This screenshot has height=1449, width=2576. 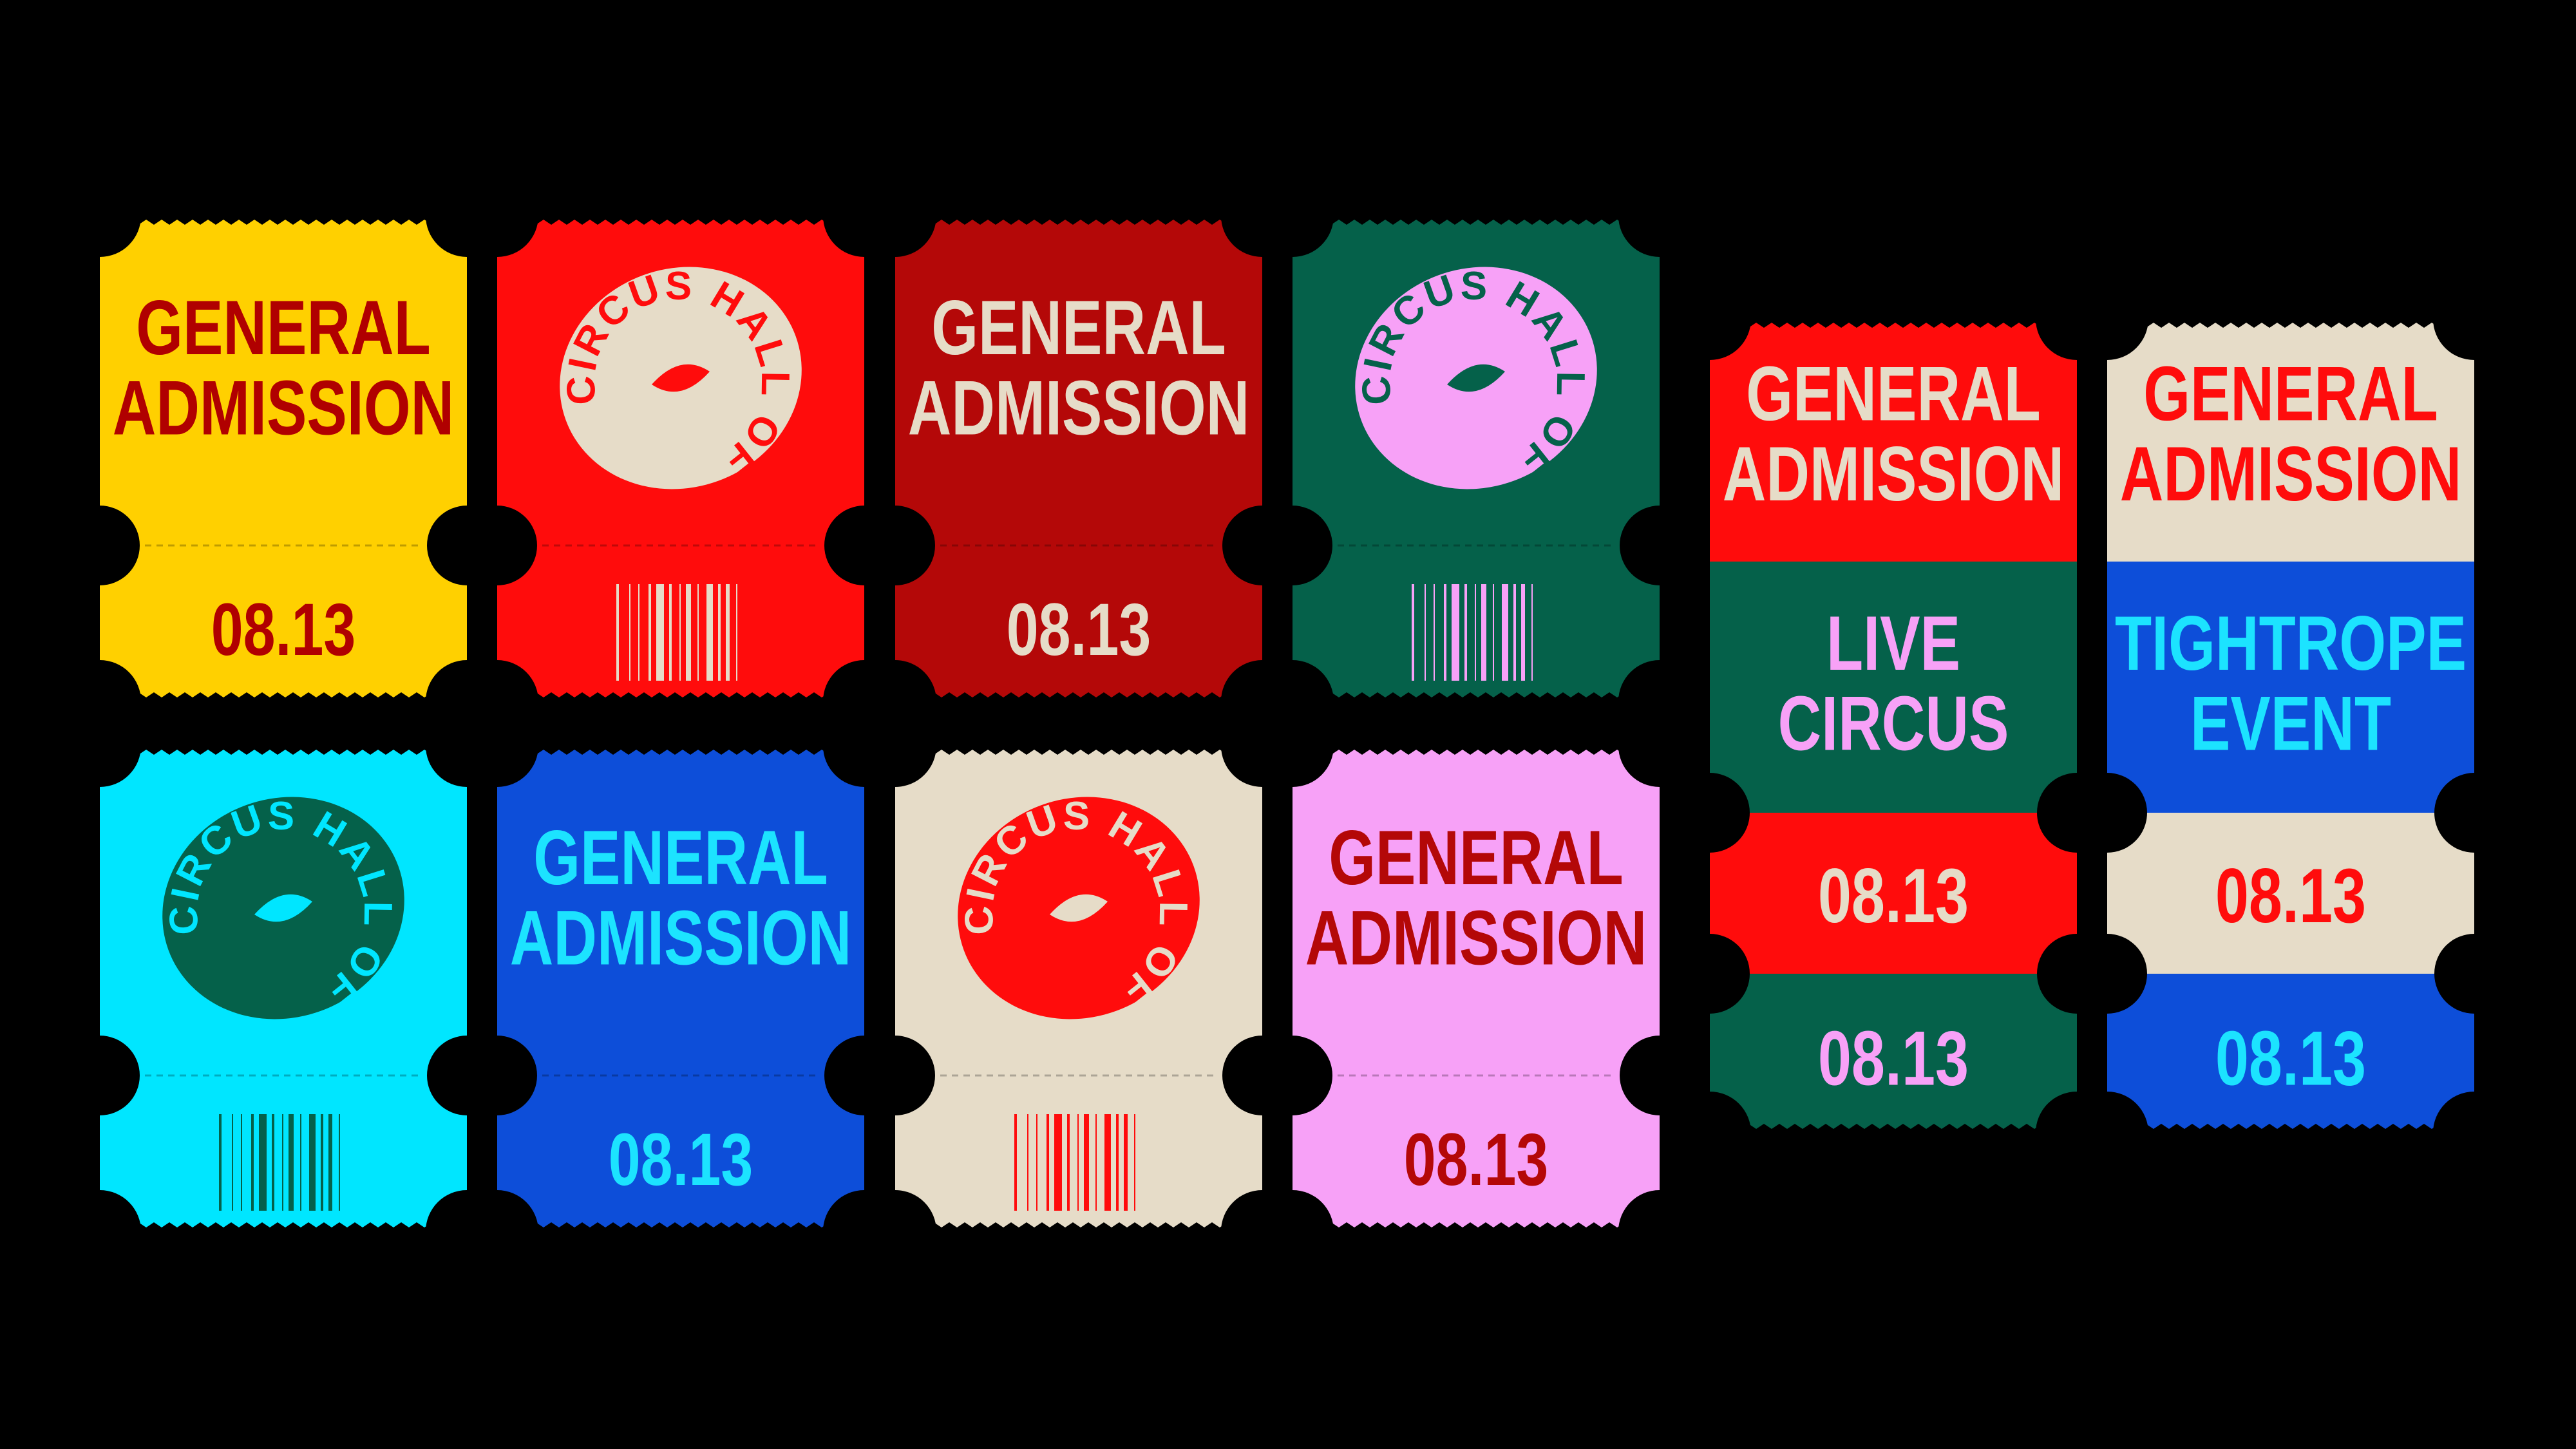 What do you see at coordinates (1893, 643) in the screenshot?
I see `title-line-1: LIVE` at bounding box center [1893, 643].